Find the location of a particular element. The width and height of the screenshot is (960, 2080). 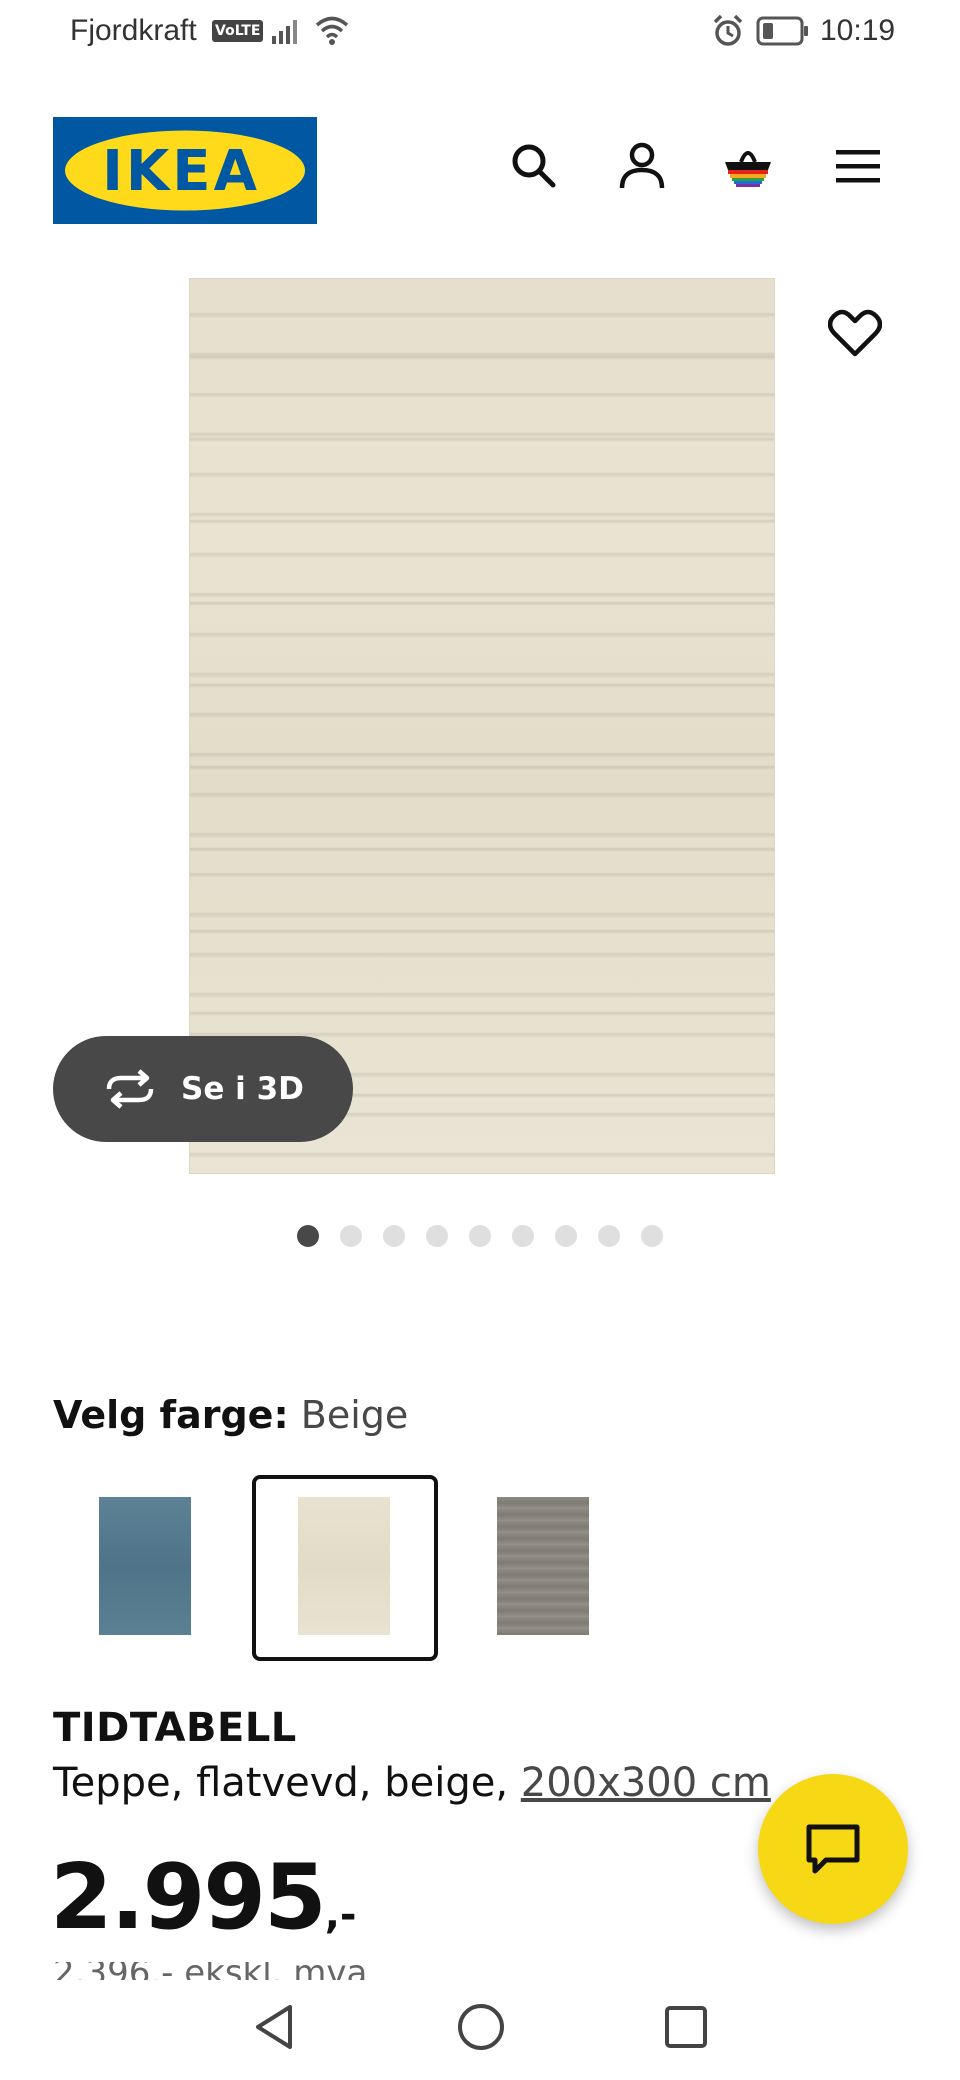

product-price: 2.995,- is located at coordinates (203, 1897).